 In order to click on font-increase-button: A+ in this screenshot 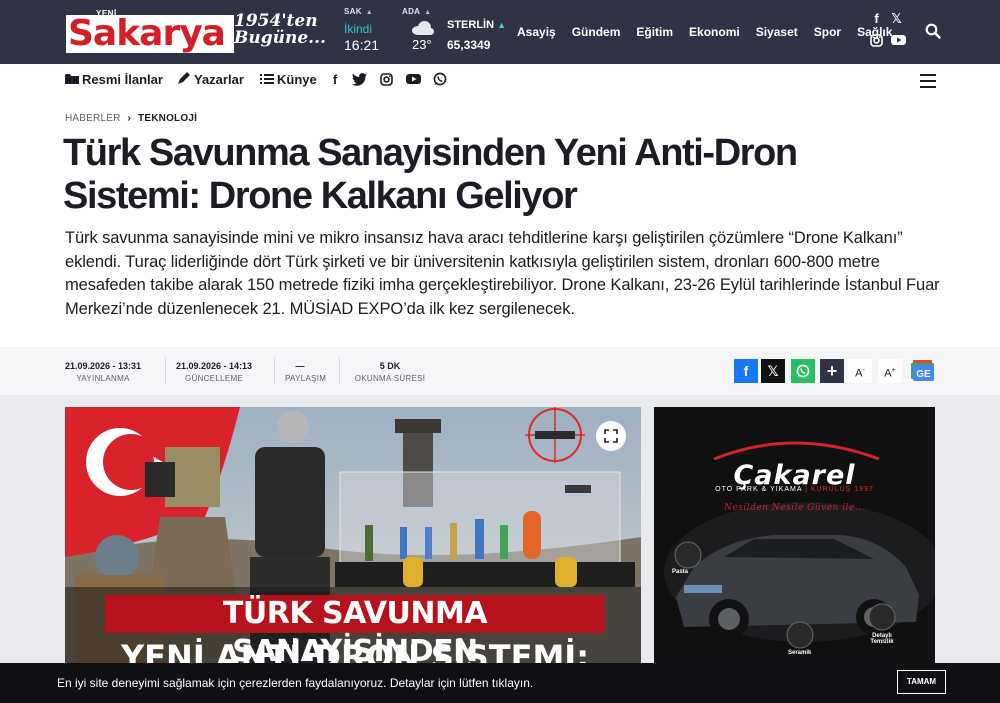, I will do `click(890, 371)`.